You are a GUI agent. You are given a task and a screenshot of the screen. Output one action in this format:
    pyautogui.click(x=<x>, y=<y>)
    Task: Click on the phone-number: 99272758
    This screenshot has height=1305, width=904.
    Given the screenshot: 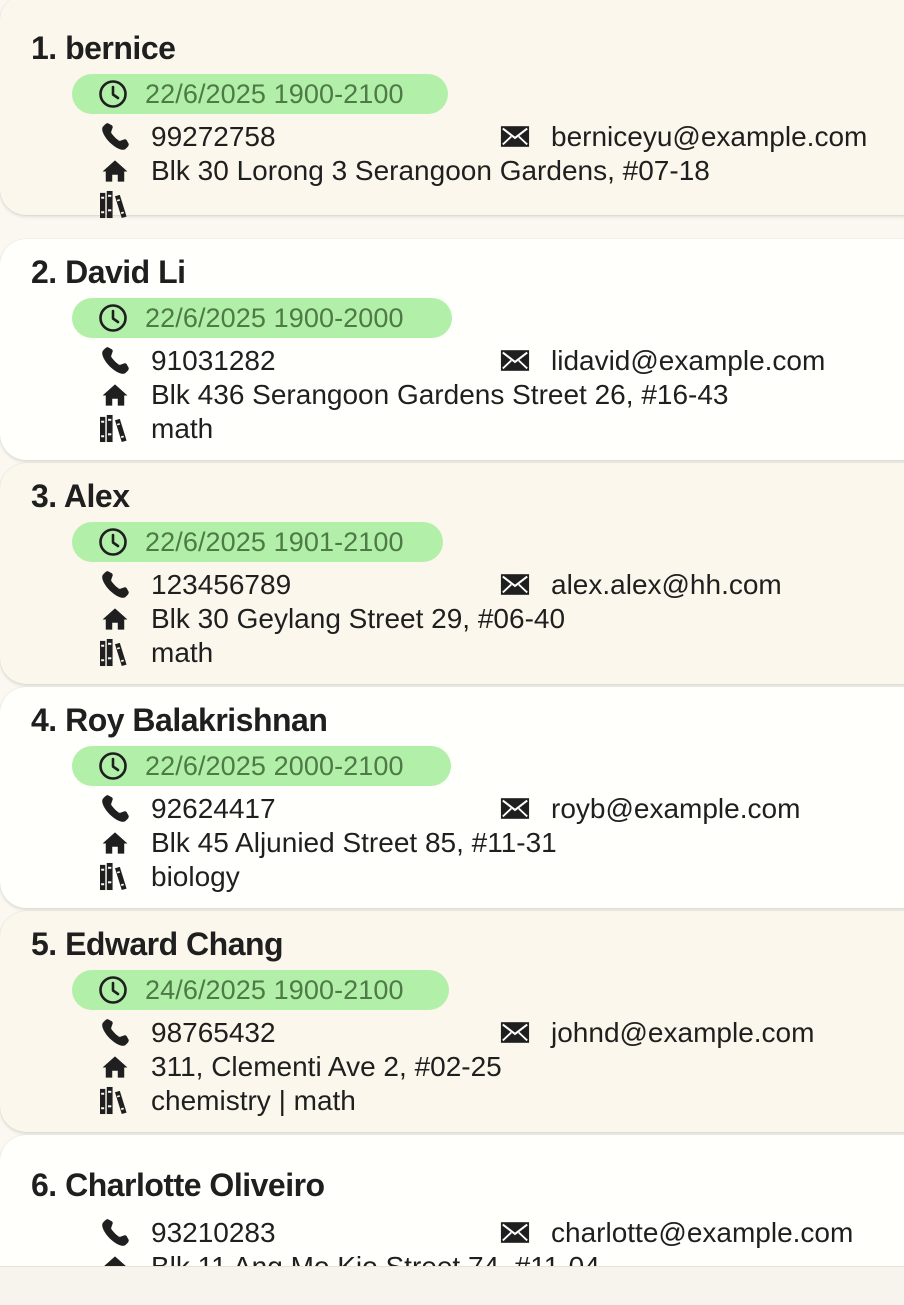 What is the action you would take?
    pyautogui.click(x=213, y=136)
    